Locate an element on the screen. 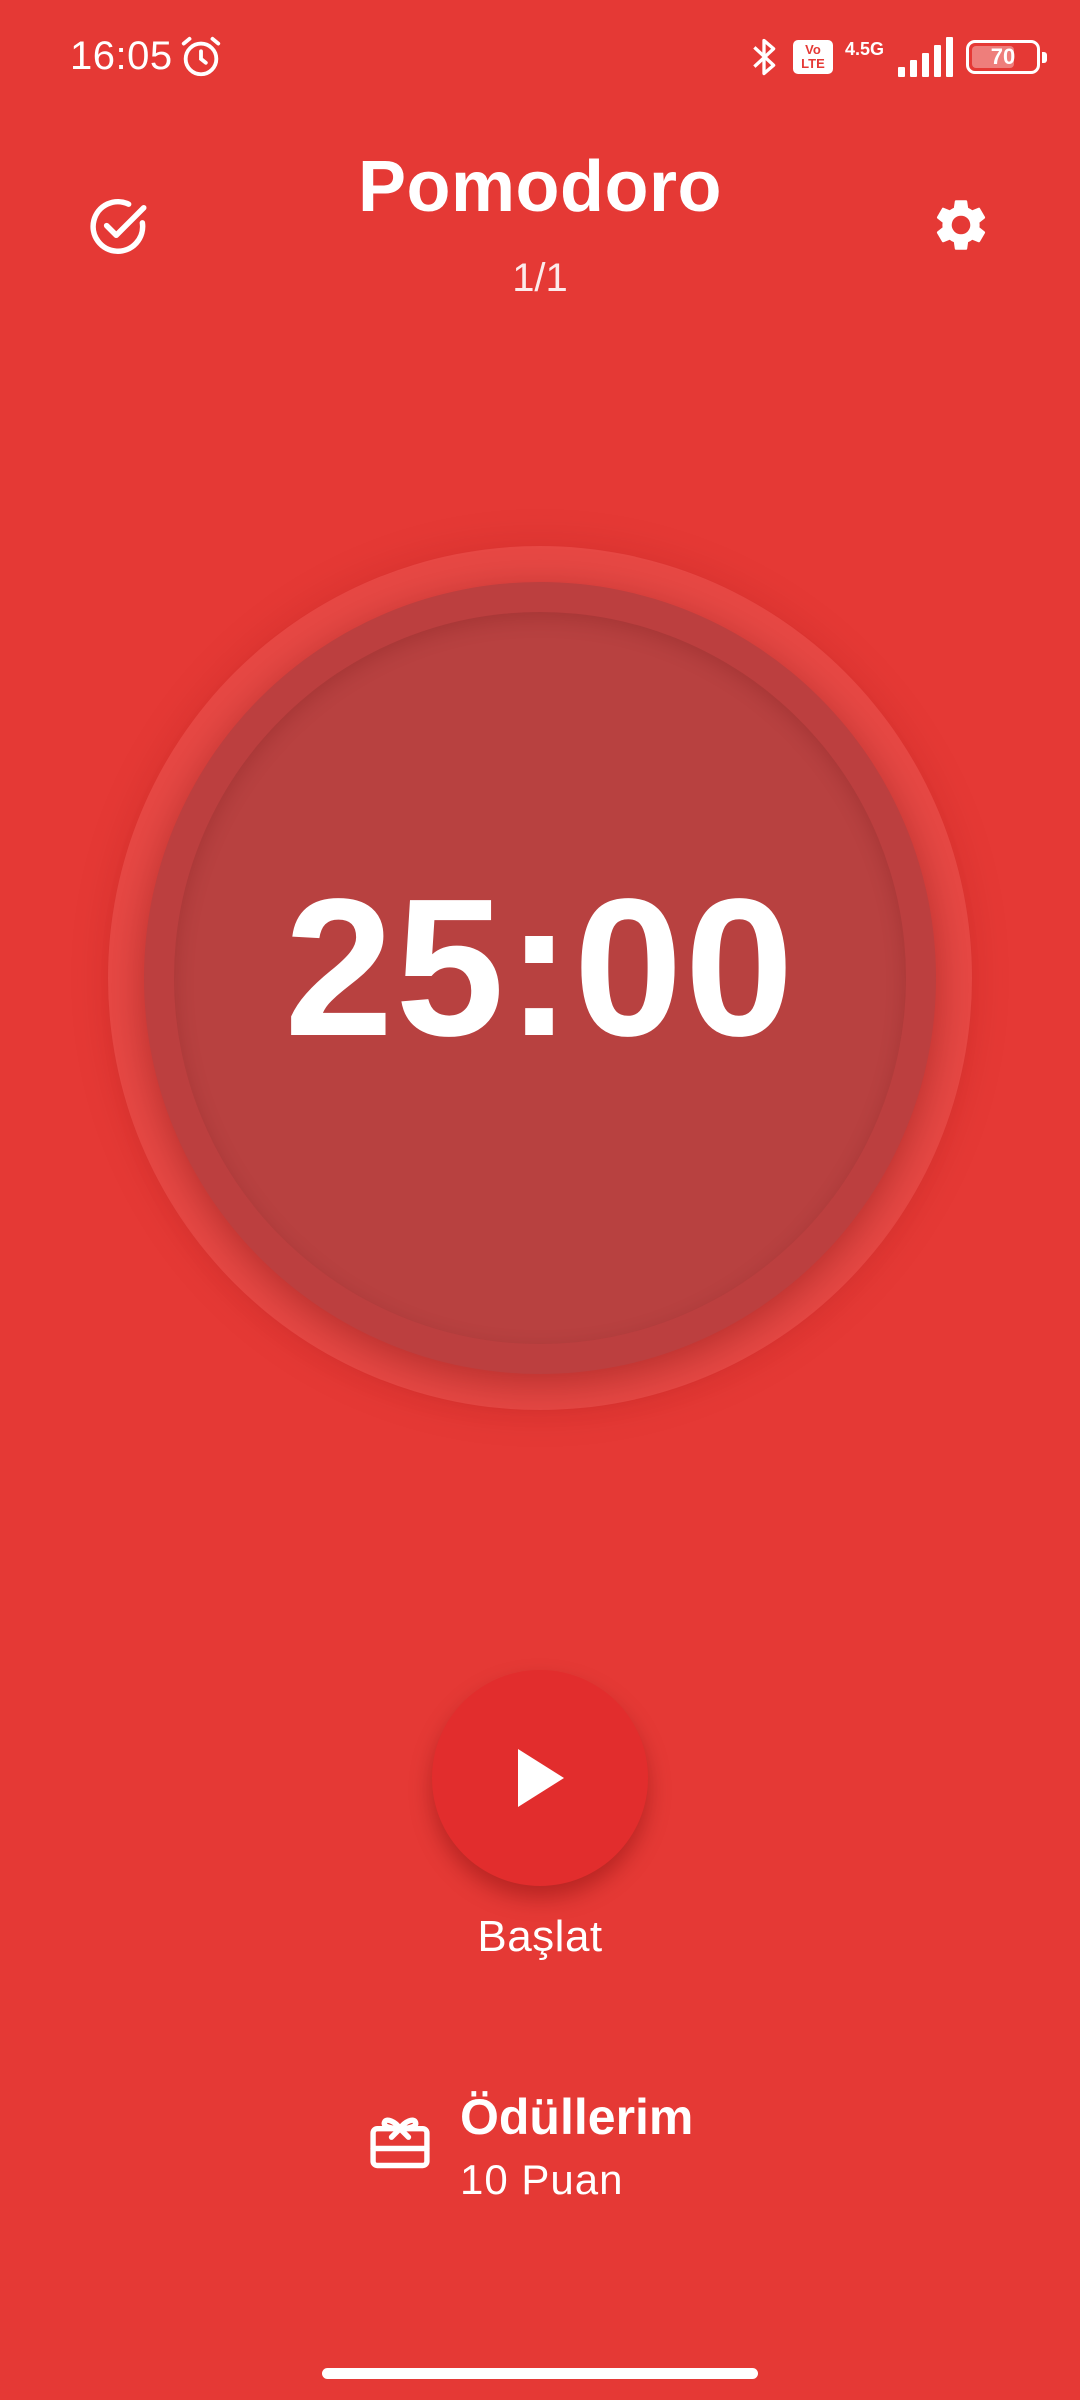 This screenshot has width=1080, height=2400. rewards-points: 10 Puan is located at coordinates (542, 2179).